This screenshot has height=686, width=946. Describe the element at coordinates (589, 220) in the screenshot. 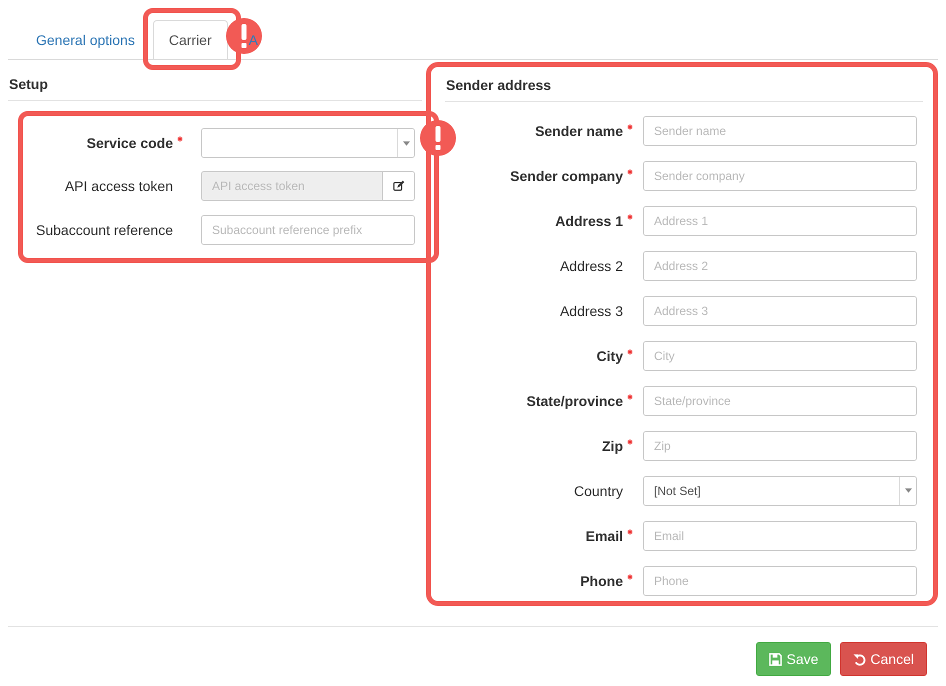

I see `field-label: Address 1` at that location.